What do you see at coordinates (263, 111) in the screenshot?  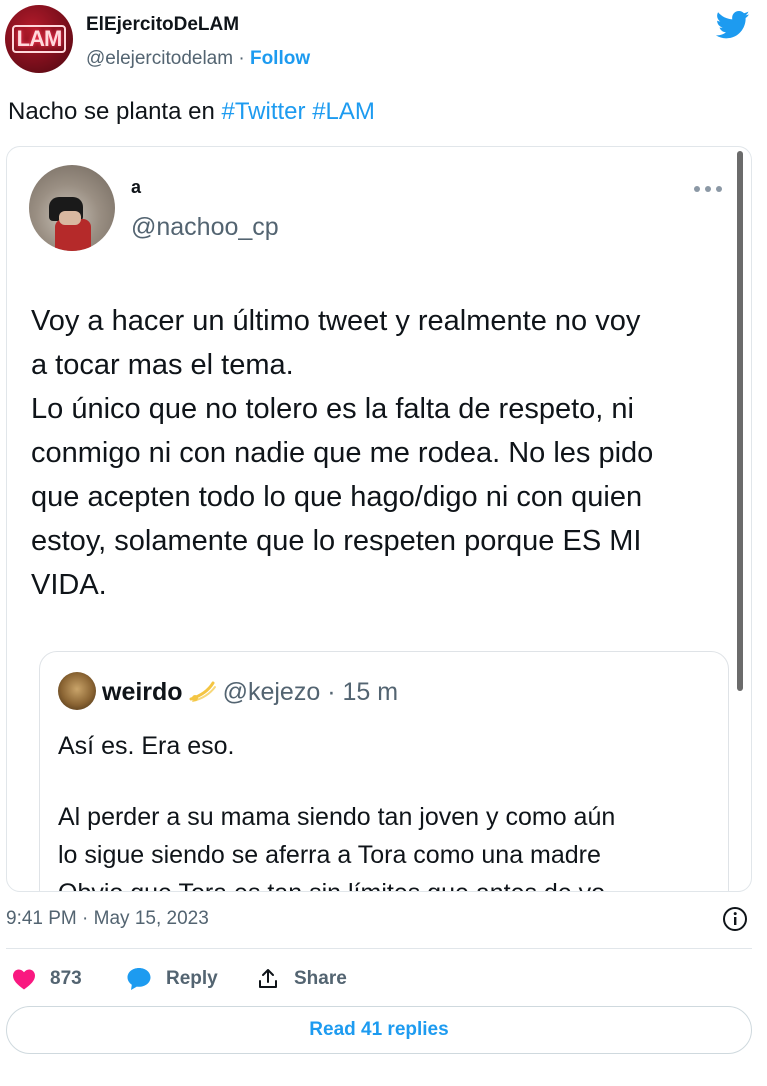 I see `hashtag-twitter: #Twitter` at bounding box center [263, 111].